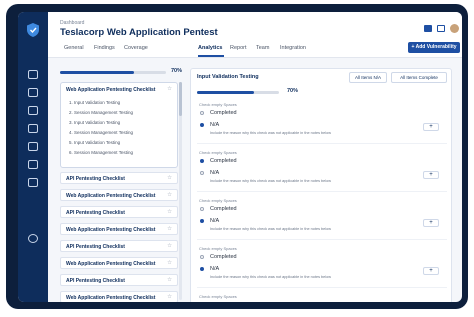 The height and width of the screenshot is (317, 474). Describe the element at coordinates (139, 32) in the screenshot. I see `page-title: Teslacorp Web Application Pentest` at that location.